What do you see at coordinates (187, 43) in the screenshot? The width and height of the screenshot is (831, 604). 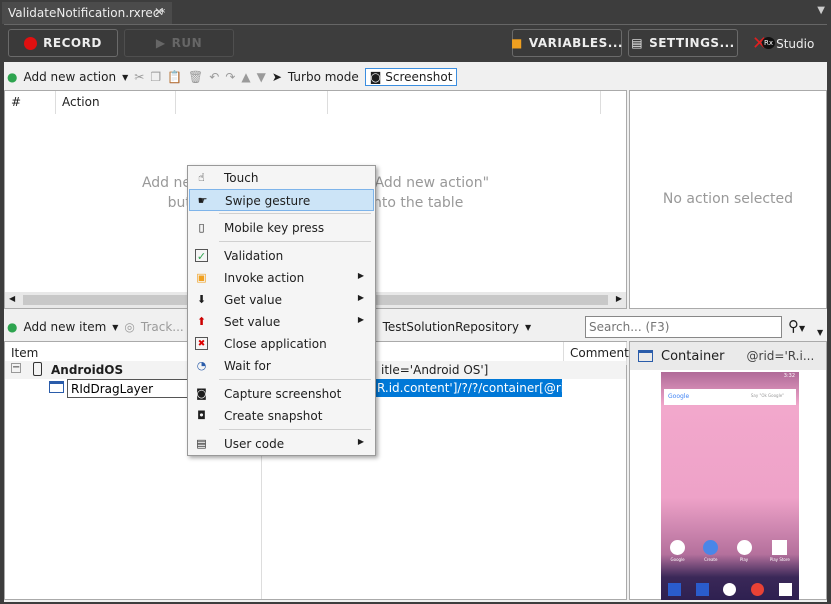 I see `run-label: RUN` at bounding box center [187, 43].